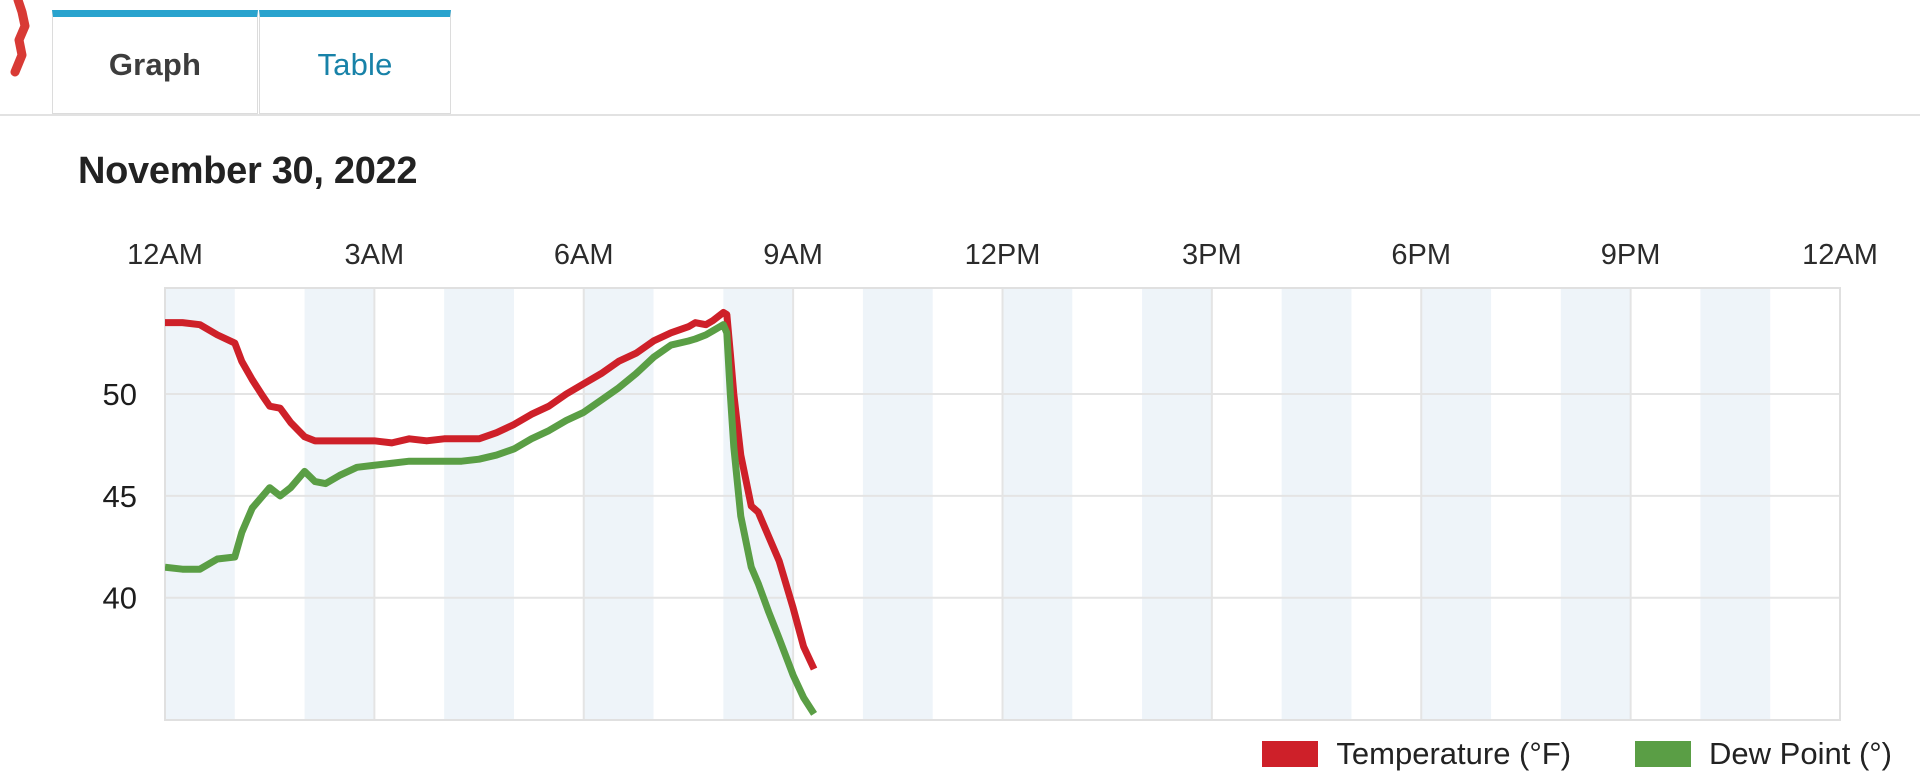  What do you see at coordinates (1663, 754) in the screenshot?
I see `legend-dew-point-swatch` at bounding box center [1663, 754].